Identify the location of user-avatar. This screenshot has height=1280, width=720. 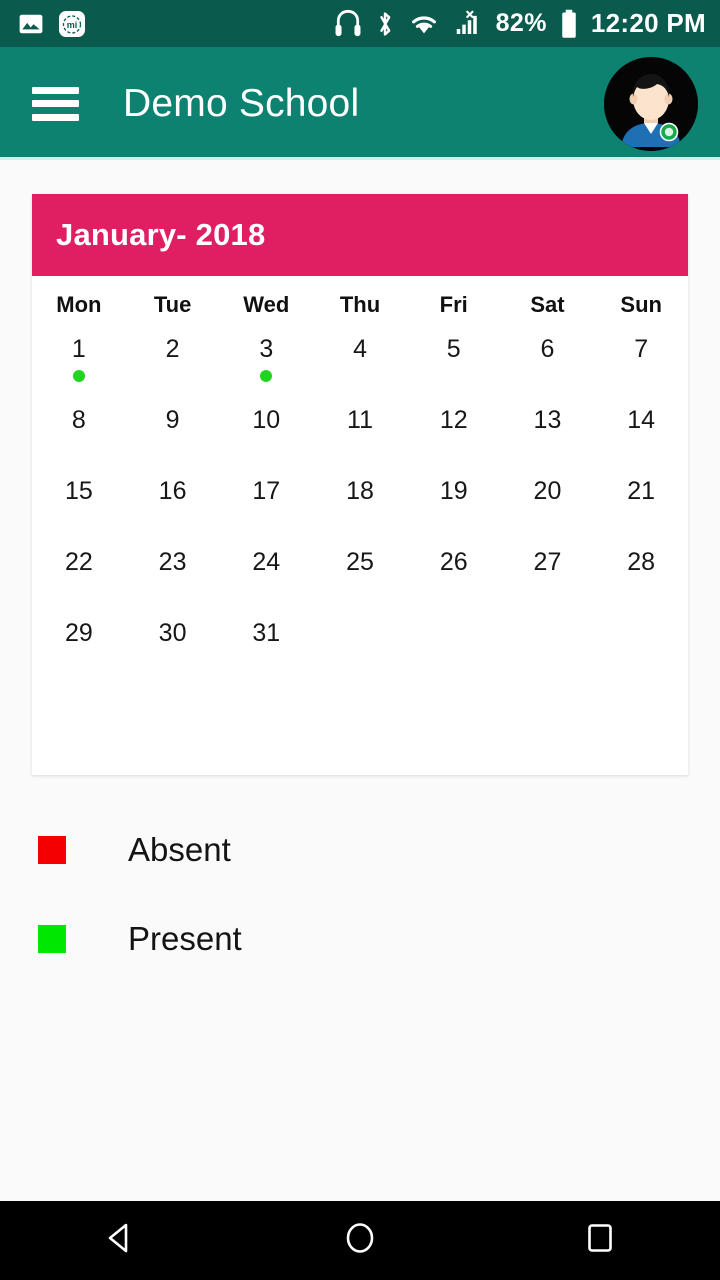
(651, 103).